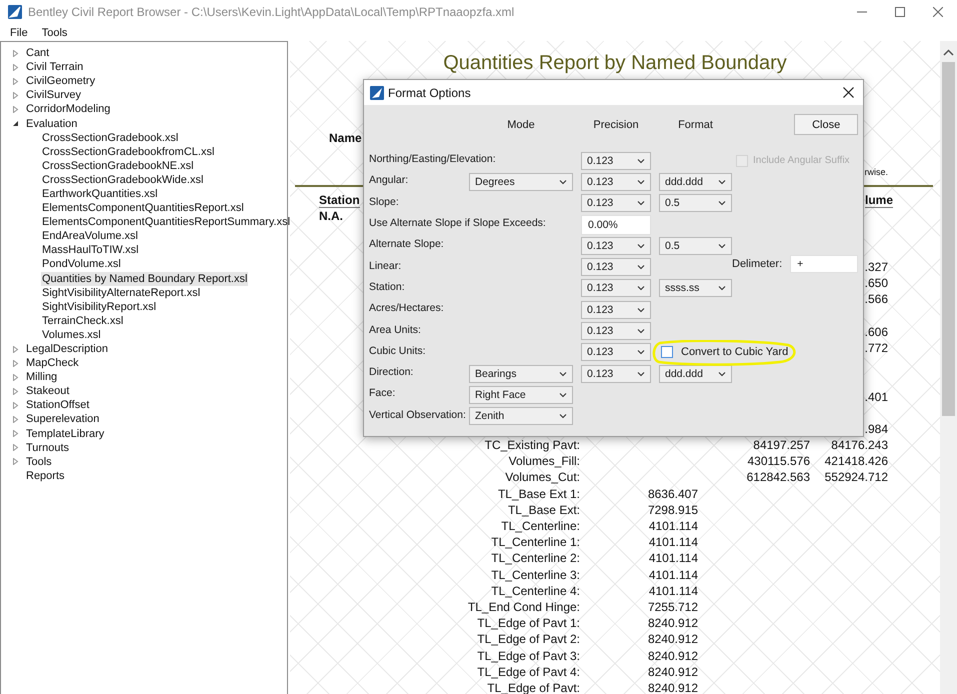 The height and width of the screenshot is (694, 957). I want to click on tree-item: CivilSurvey, so click(53, 95).